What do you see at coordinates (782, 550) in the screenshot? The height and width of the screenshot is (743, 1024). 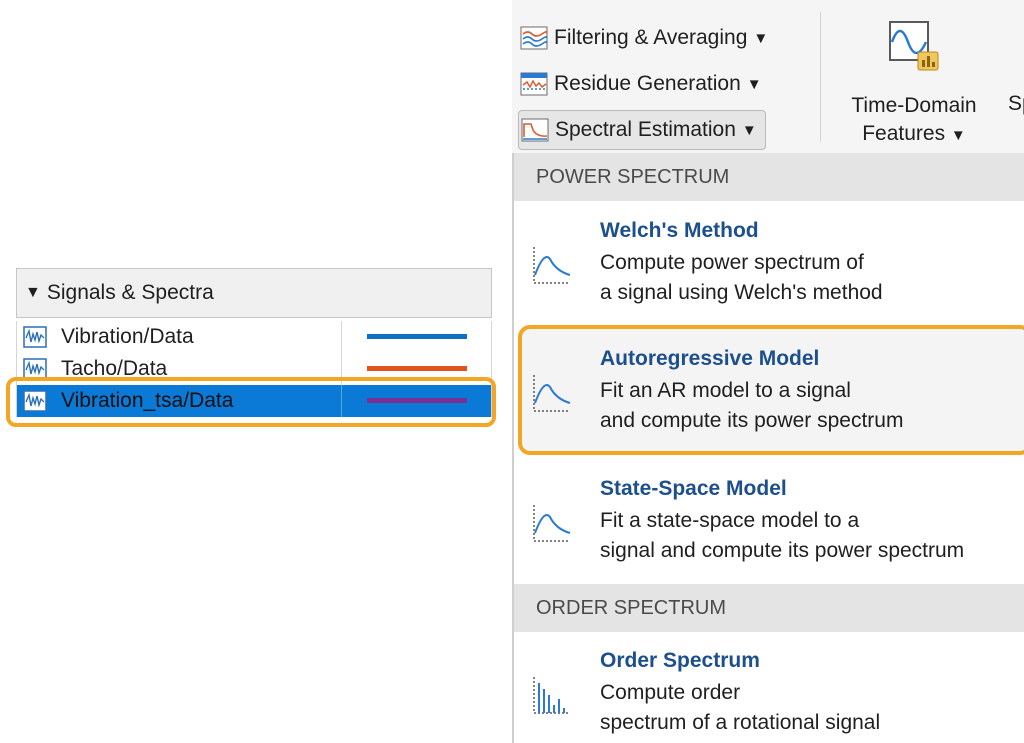 I see `state-space-model-desc2: signal and compute its power spectrum` at bounding box center [782, 550].